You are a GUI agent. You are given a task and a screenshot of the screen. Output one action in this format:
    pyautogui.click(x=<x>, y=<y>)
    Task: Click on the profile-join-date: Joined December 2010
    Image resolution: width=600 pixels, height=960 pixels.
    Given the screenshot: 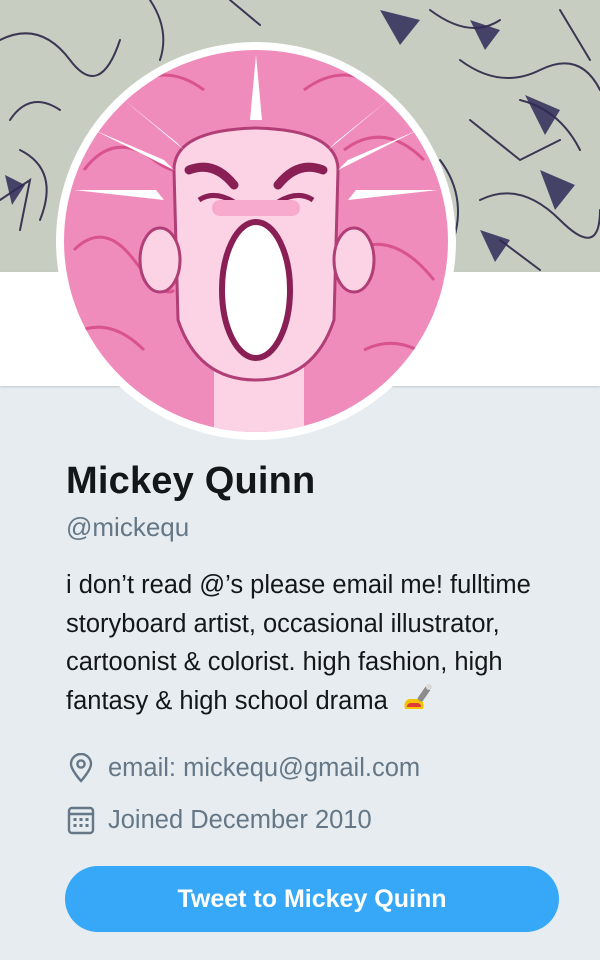 What is the action you would take?
    pyautogui.click(x=219, y=820)
    